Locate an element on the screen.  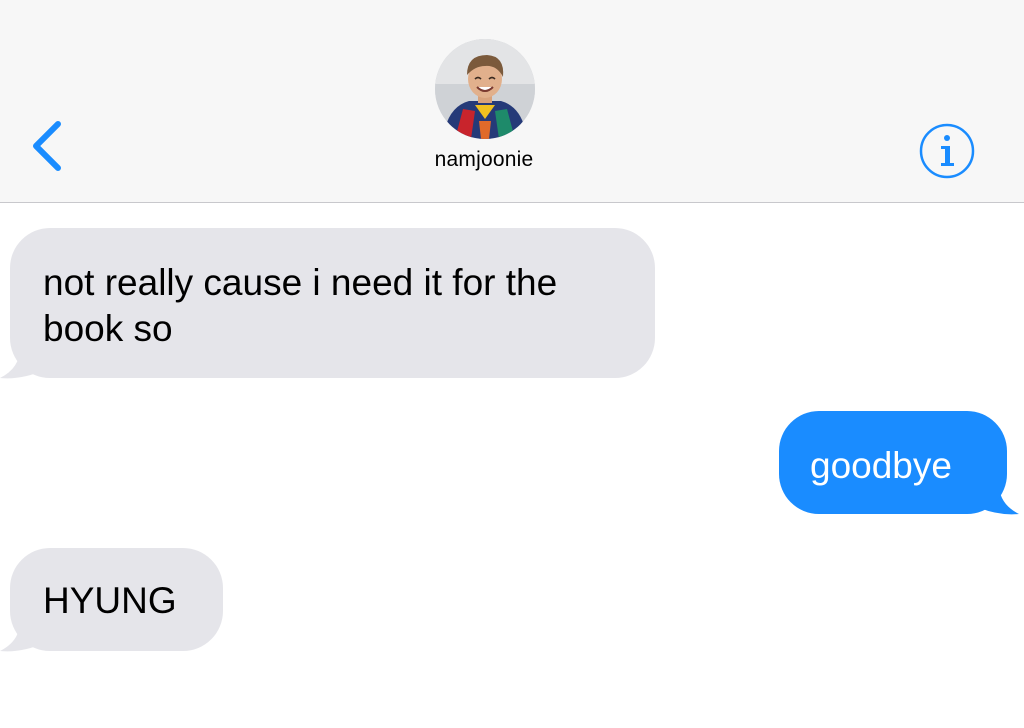
contact-avatar is located at coordinates (485, 89).